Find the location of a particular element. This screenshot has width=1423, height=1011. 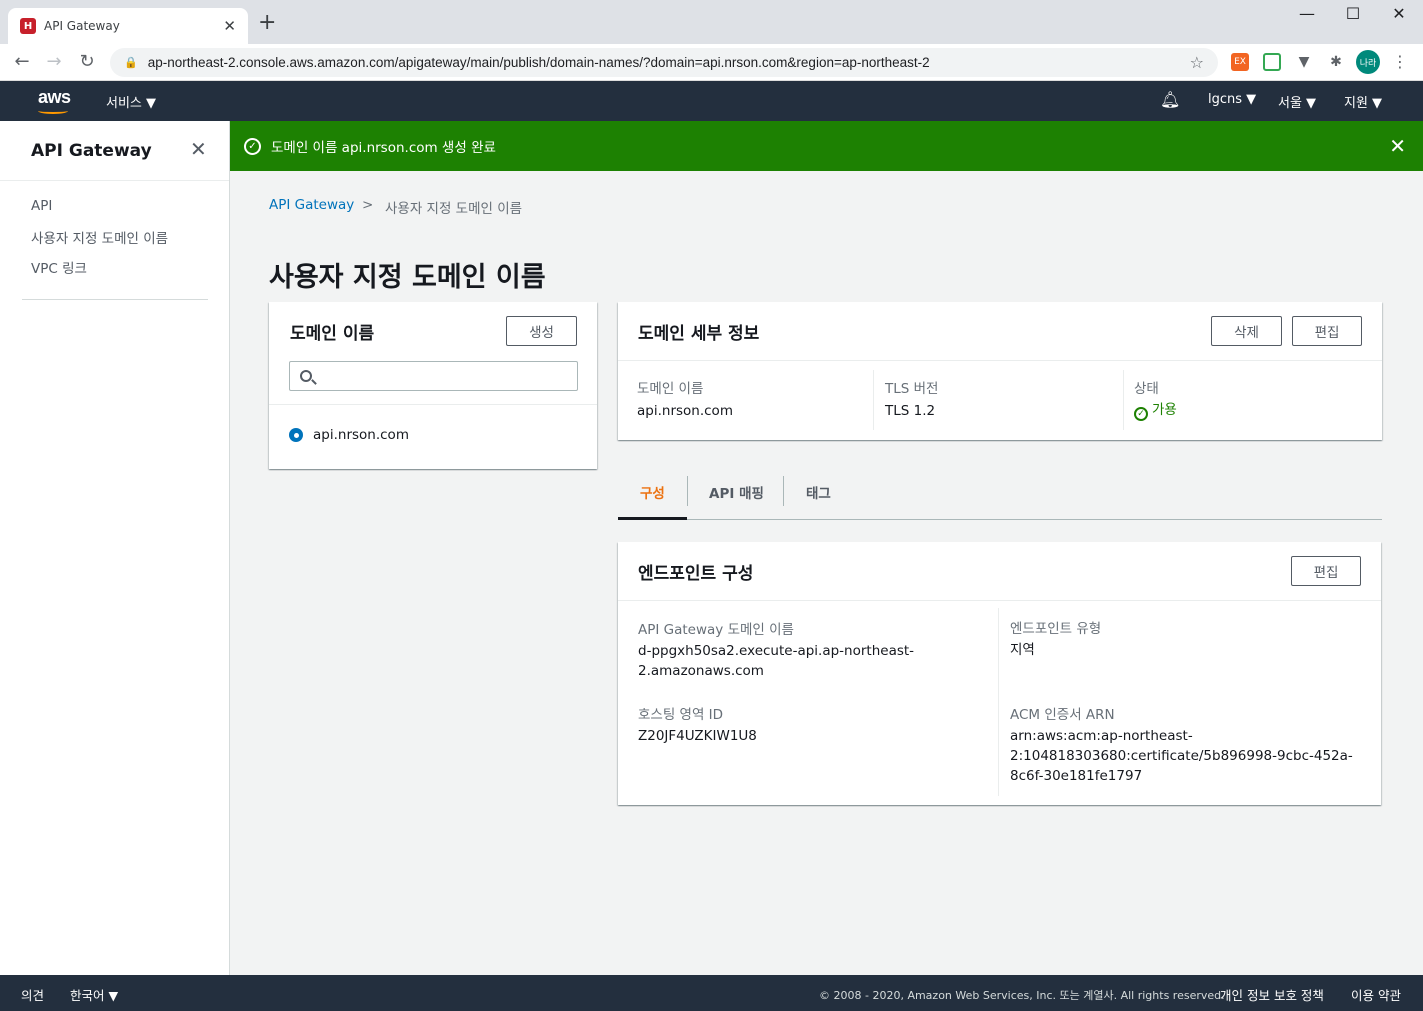

flash-close-icon: ✕ is located at coordinates (1397, 146).